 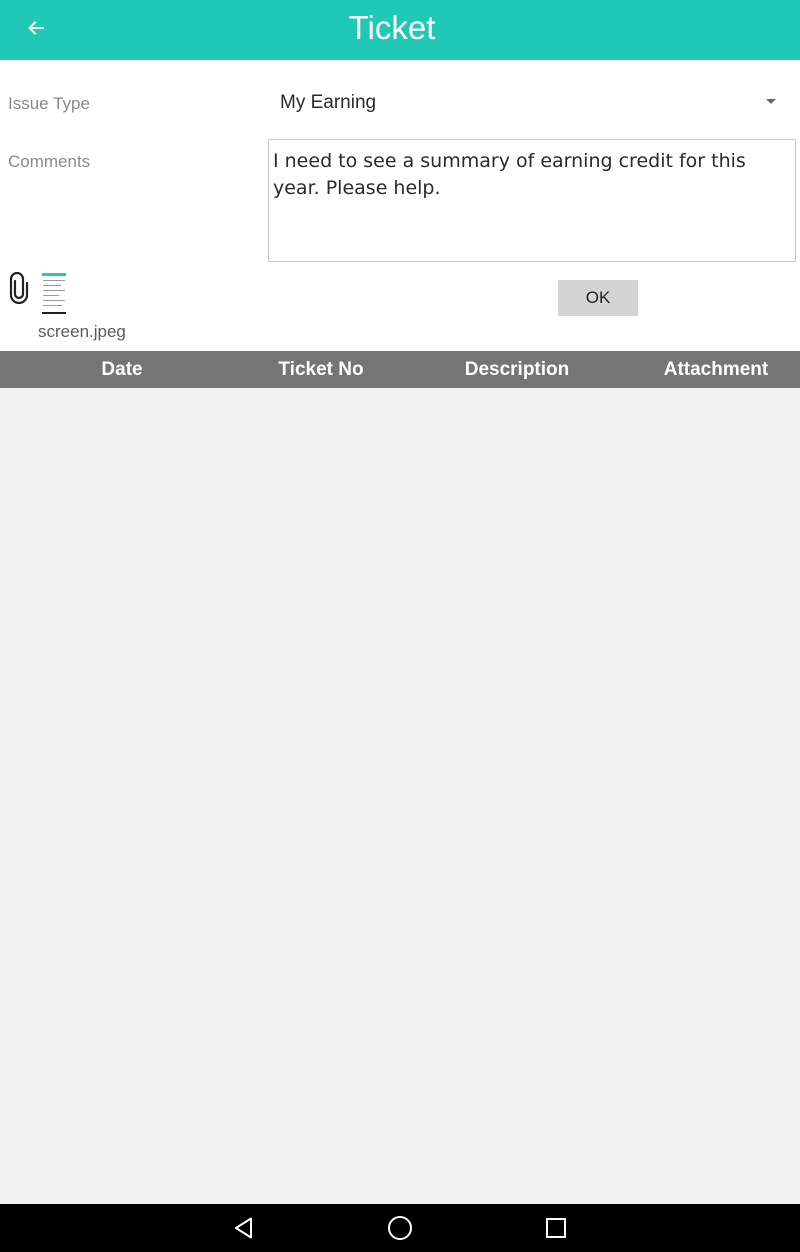 I want to click on issue-type-value: My Earning, so click(x=328, y=102).